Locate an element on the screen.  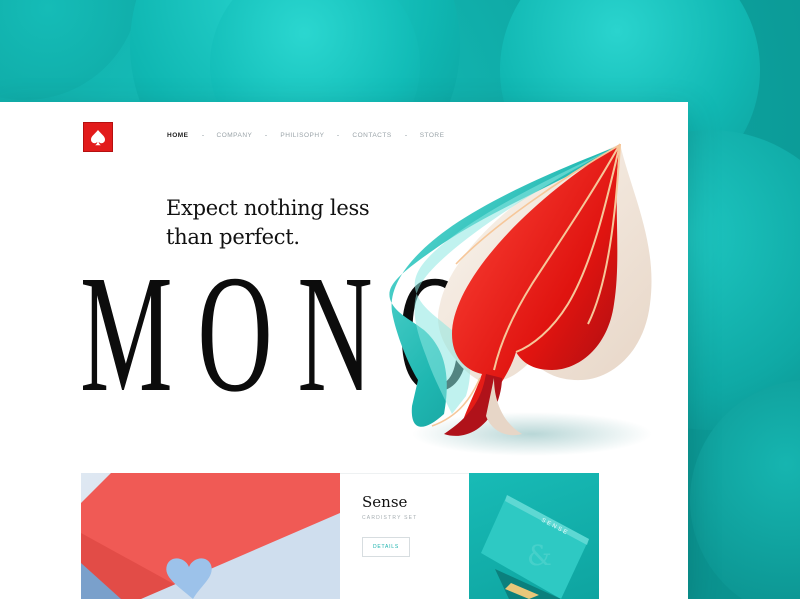
product-info: Sense CARDISTRY SET DETAILS is located at coordinates (404, 536).